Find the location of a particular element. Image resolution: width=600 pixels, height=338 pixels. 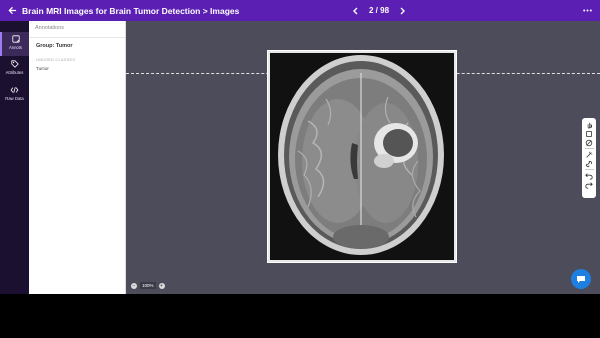

chevron-right-icon is located at coordinates (403, 10).